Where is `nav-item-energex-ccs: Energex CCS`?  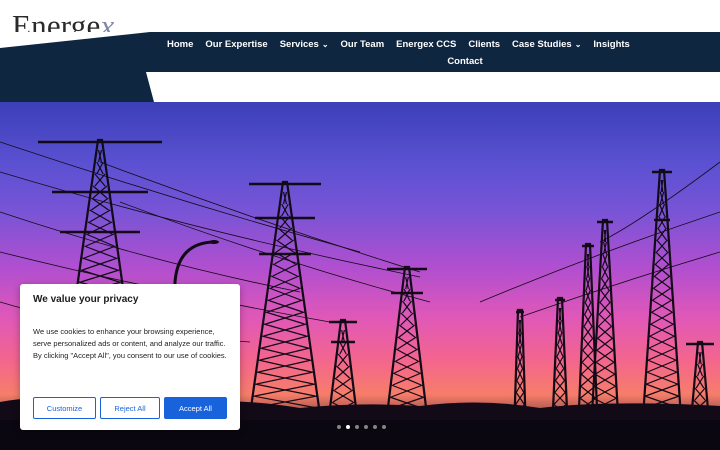 nav-item-energex-ccs: Energex CCS is located at coordinates (426, 44).